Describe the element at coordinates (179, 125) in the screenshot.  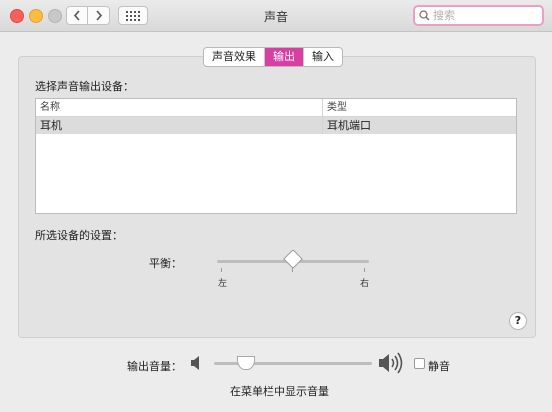
I see `device-name-cell: 耳机` at that location.